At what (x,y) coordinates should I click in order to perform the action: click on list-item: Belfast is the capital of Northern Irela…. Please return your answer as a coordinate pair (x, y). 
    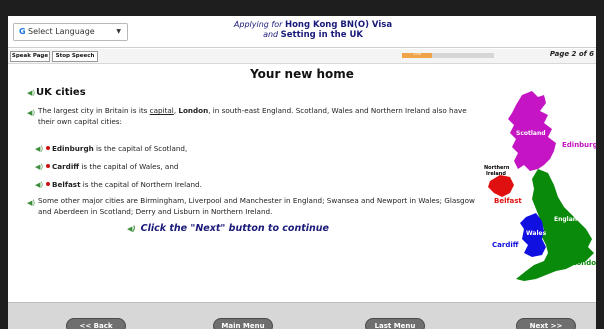
    Looking at the image, I should click on (124, 184).